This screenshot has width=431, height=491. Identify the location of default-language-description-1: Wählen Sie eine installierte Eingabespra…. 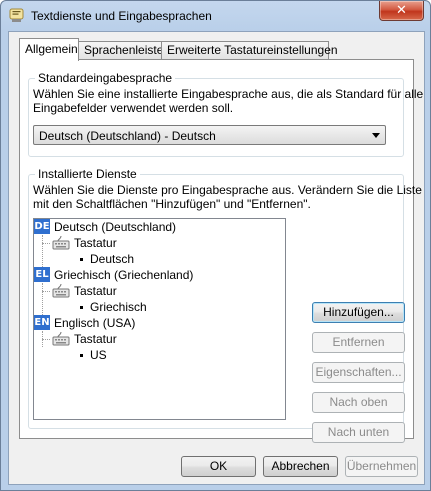
(228, 94).